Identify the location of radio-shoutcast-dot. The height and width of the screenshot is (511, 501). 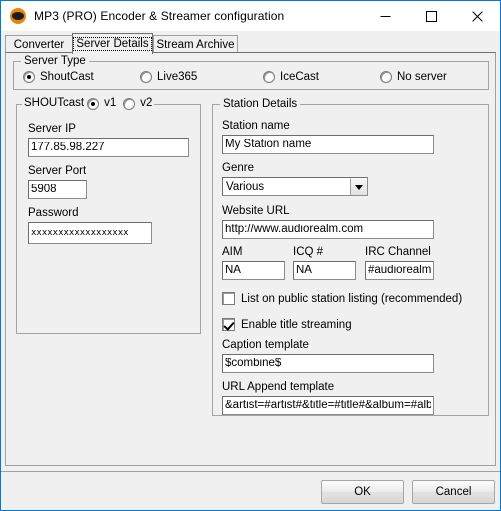
(29, 77).